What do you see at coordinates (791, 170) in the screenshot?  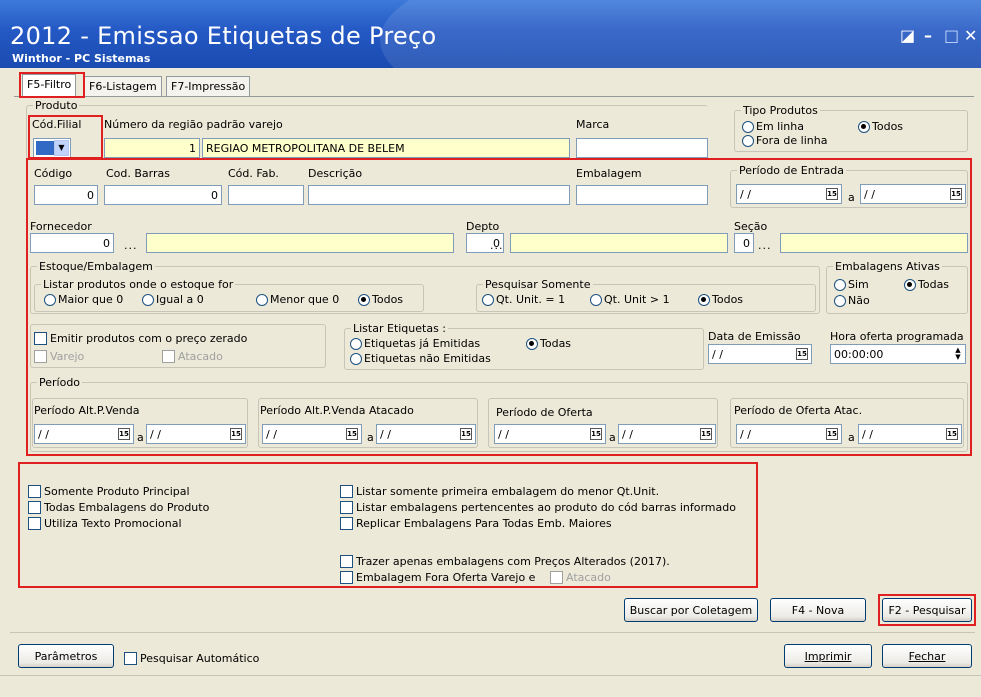 I see `periodo-entrada-title: Período de Entrada` at bounding box center [791, 170].